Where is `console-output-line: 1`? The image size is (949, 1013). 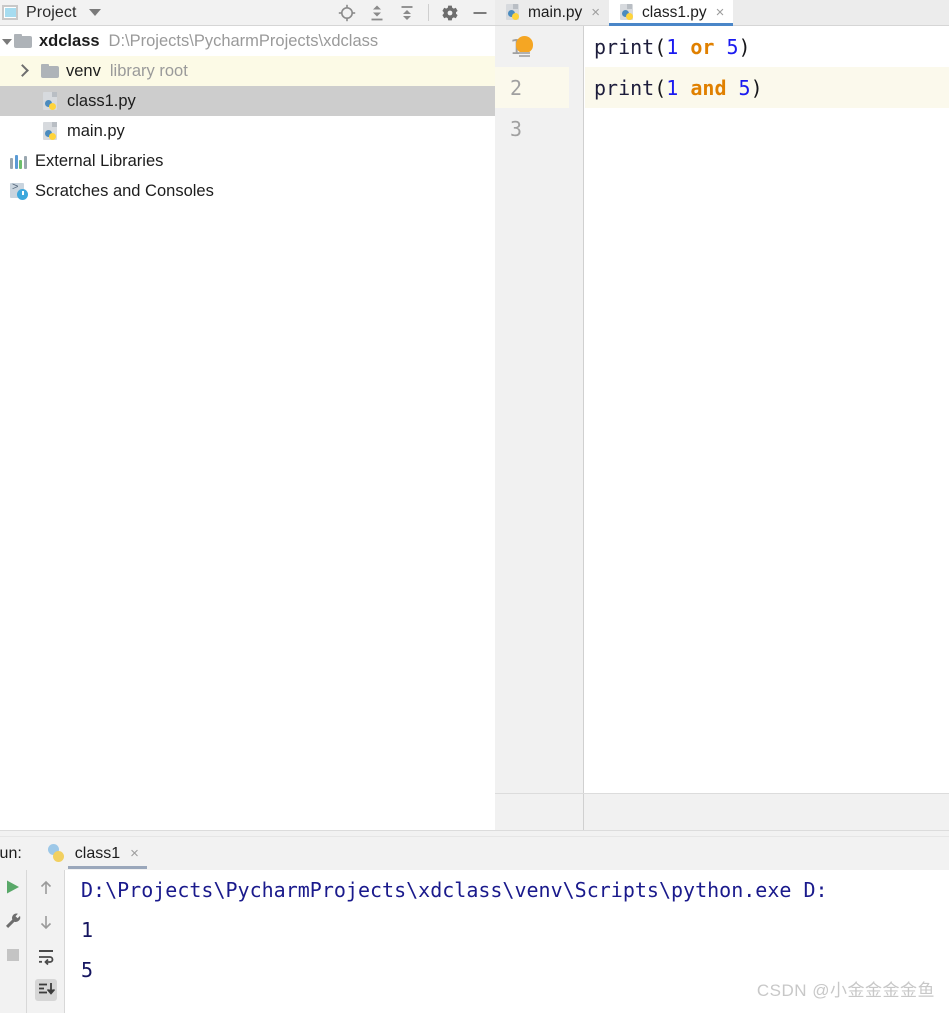 console-output-line: 1 is located at coordinates (87, 930).